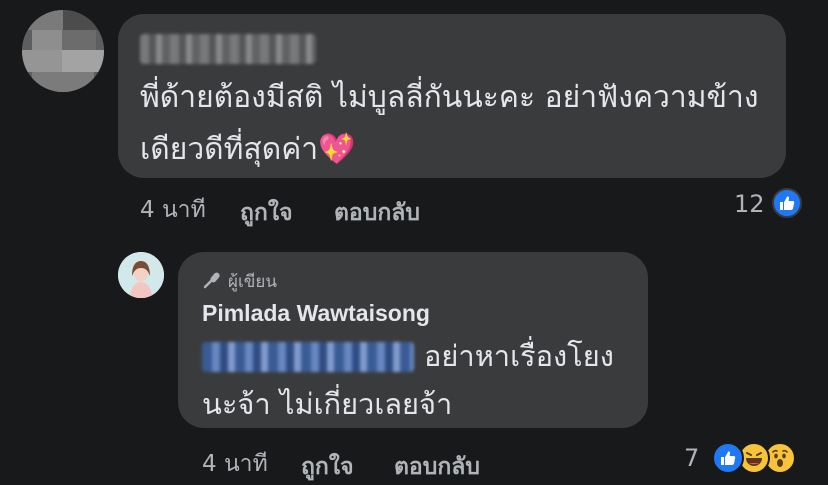 The width and height of the screenshot is (828, 485). I want to click on like-button: ถูกใจ, so click(266, 213).